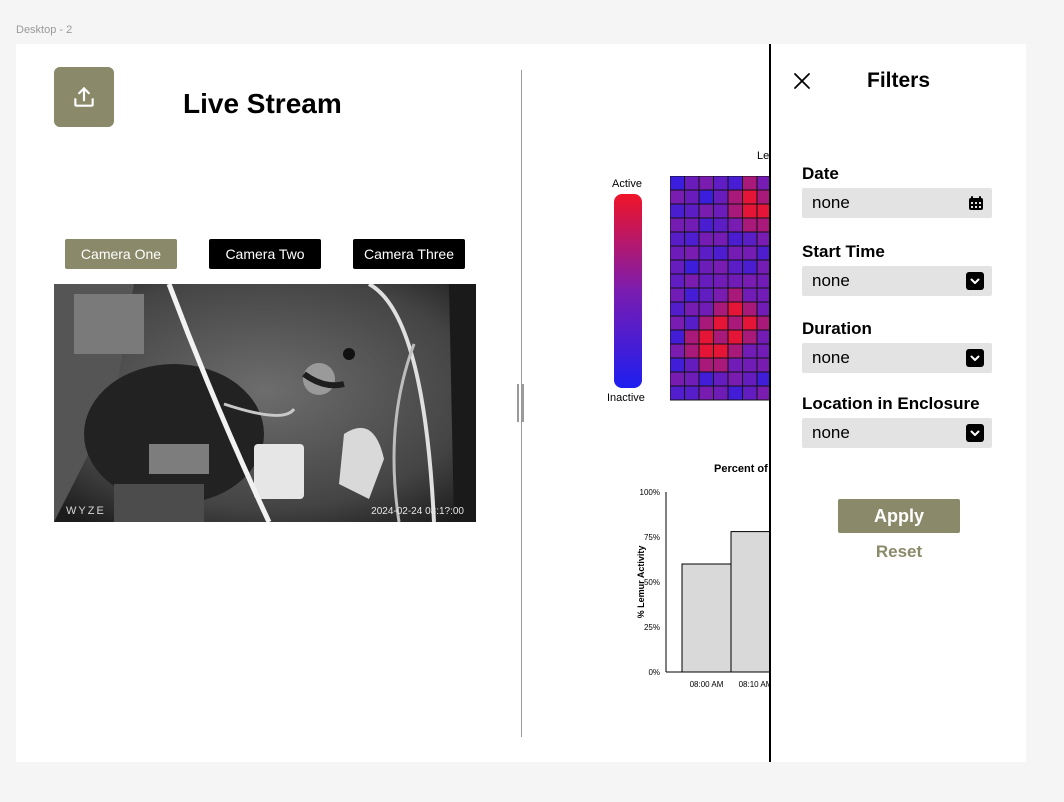 The width and height of the screenshot is (1064, 802). Describe the element at coordinates (626, 398) in the screenshot. I see `legend-inactive-label: Inactive` at that location.